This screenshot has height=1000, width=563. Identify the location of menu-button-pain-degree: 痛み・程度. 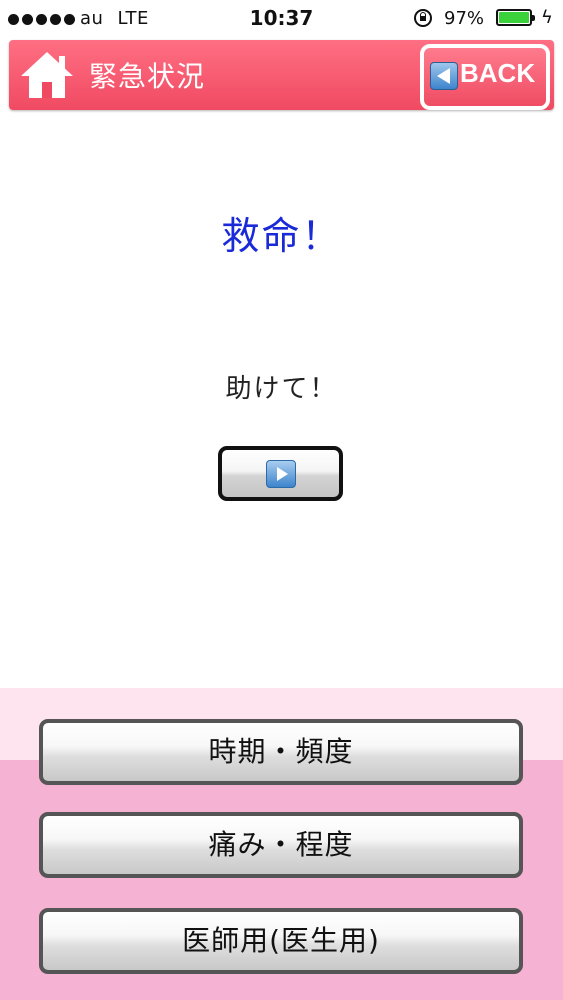
(281, 845).